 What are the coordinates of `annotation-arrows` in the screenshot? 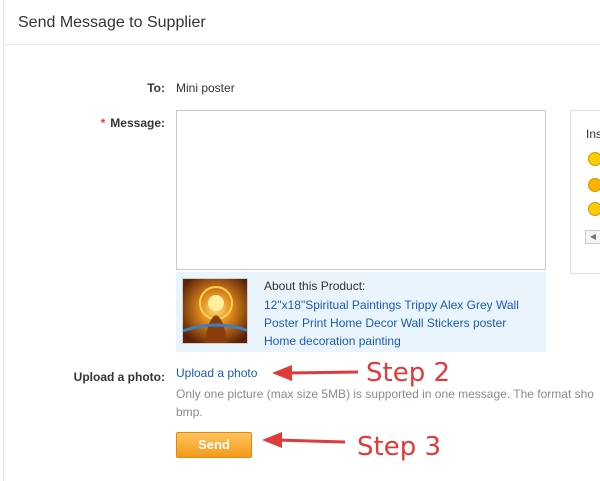 It's located at (310, 406).